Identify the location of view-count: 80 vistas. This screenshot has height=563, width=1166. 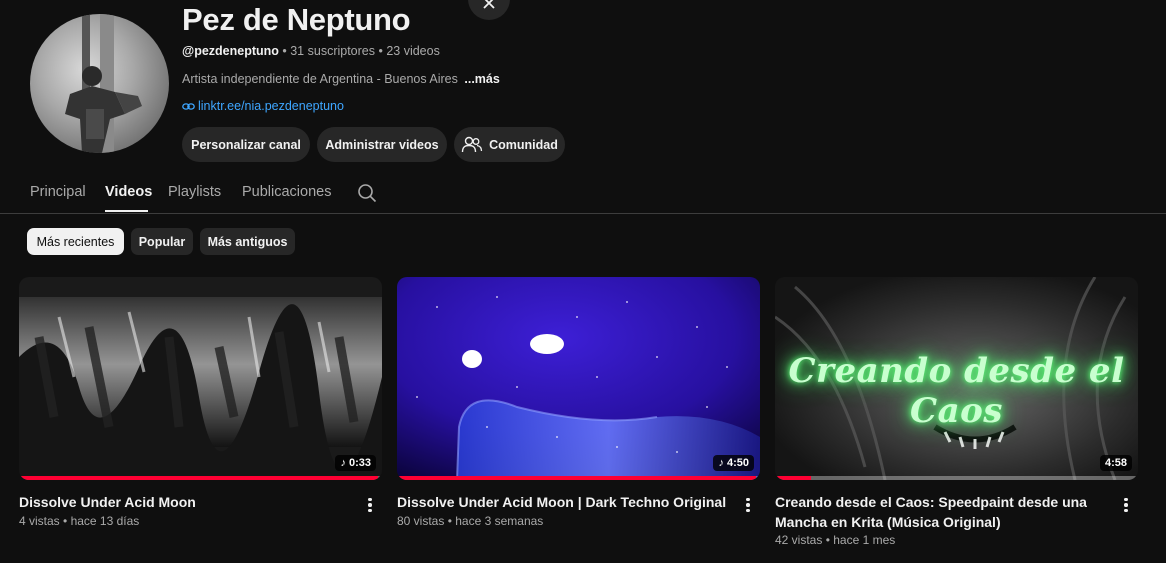
(421, 521).